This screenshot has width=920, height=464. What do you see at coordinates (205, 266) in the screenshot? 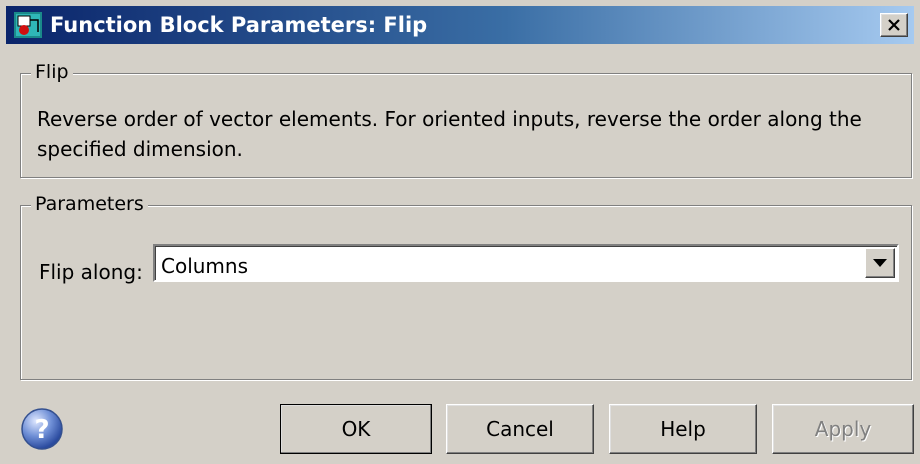
I see `flip-along-value: Columns` at bounding box center [205, 266].